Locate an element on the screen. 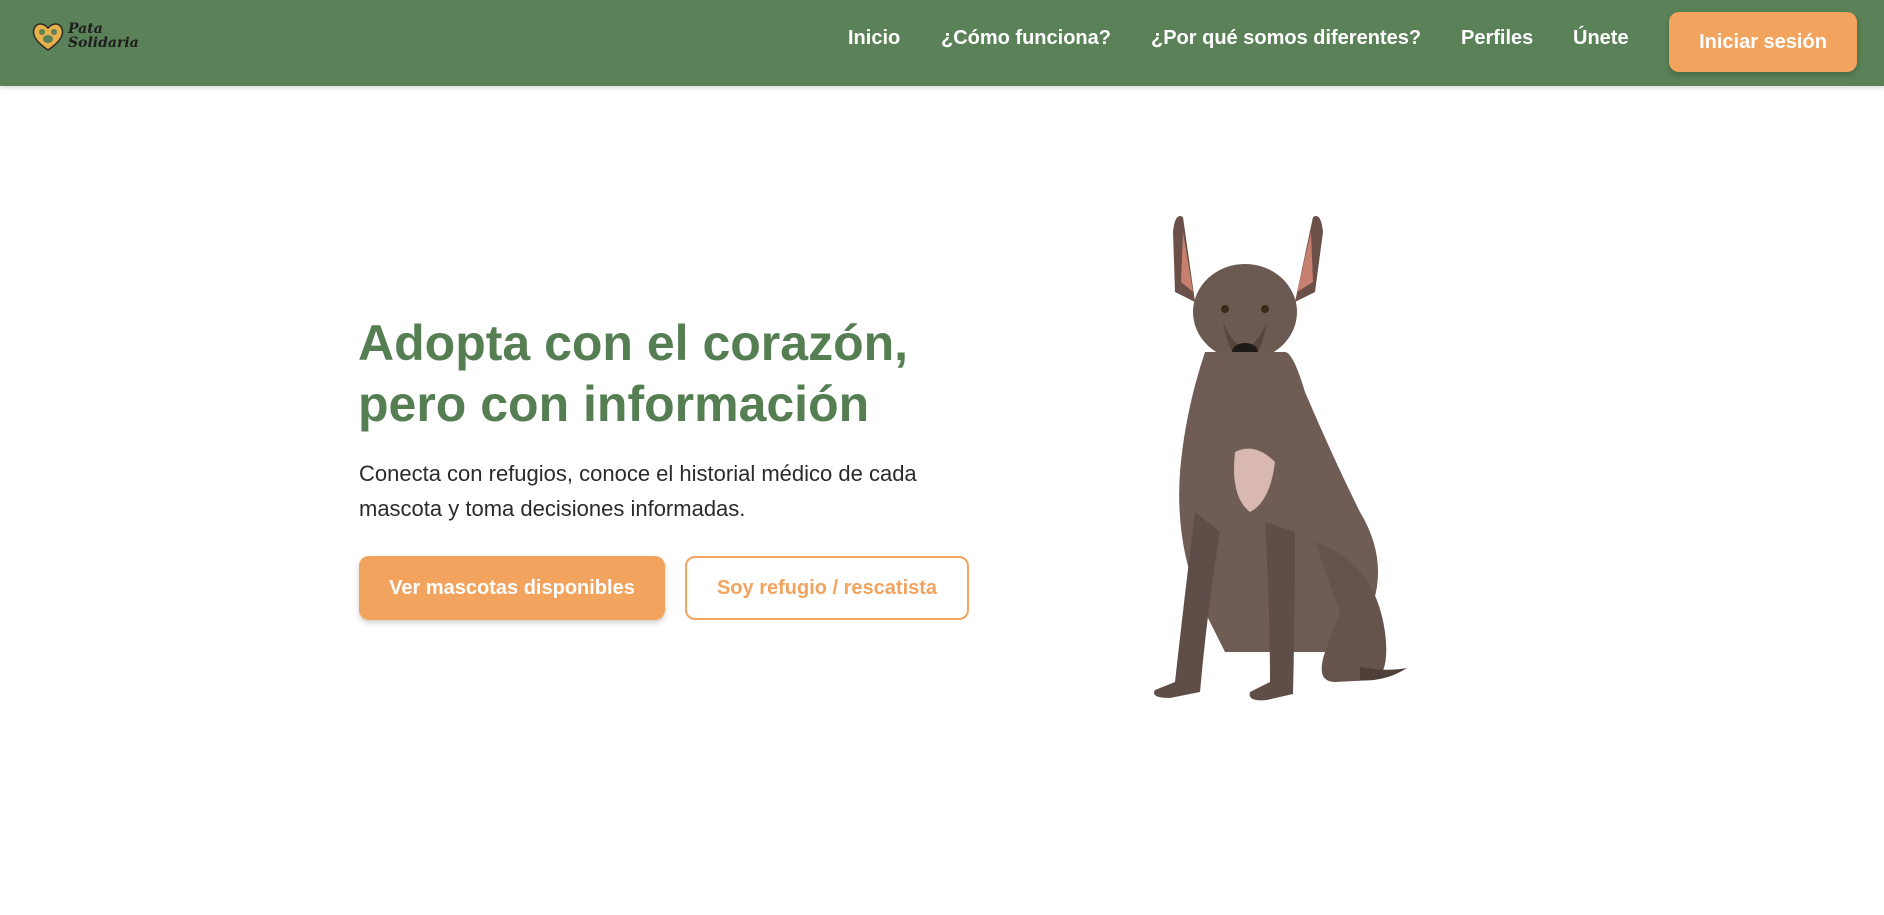 This screenshot has width=1884, height=915. nav-link-por-que-diferentes: ¿Por qué somos diferentes? is located at coordinates (1286, 38).